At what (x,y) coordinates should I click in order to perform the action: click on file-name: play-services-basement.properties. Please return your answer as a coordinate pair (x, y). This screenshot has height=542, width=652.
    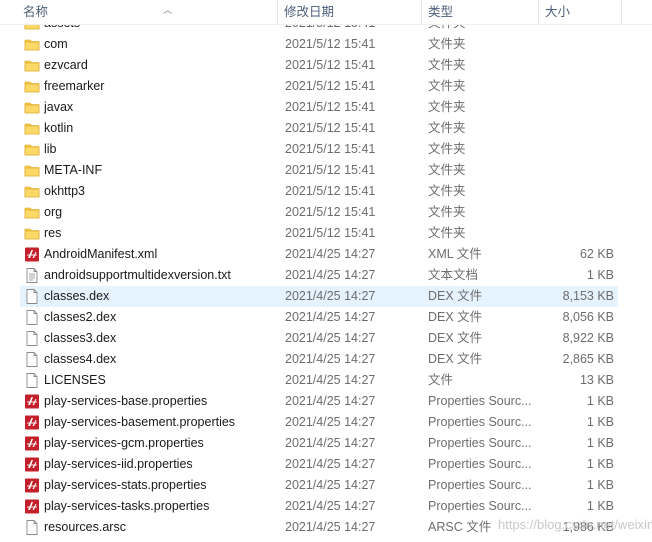
    Looking at the image, I should click on (140, 422).